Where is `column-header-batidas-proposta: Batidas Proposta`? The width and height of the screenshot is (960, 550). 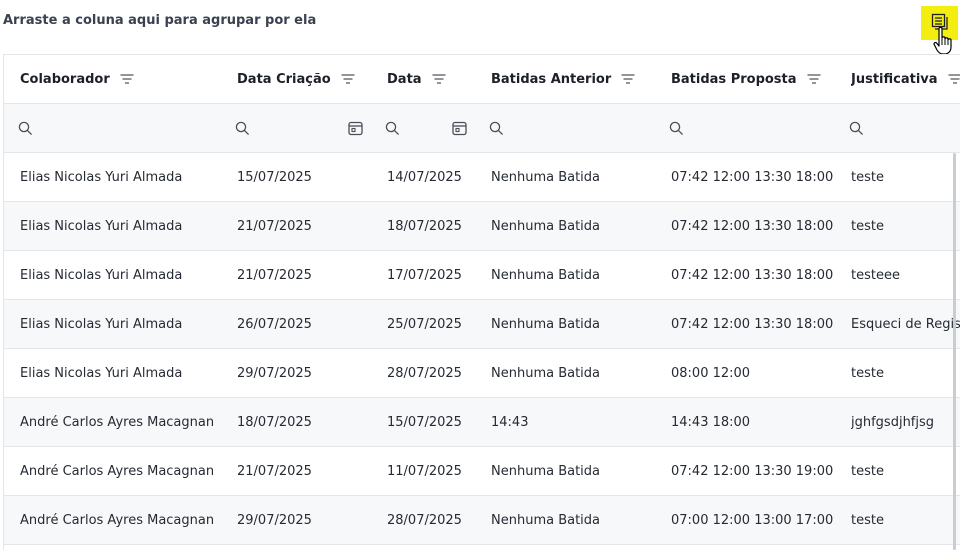 column-header-batidas-proposta: Batidas Proposta is located at coordinates (746, 79).